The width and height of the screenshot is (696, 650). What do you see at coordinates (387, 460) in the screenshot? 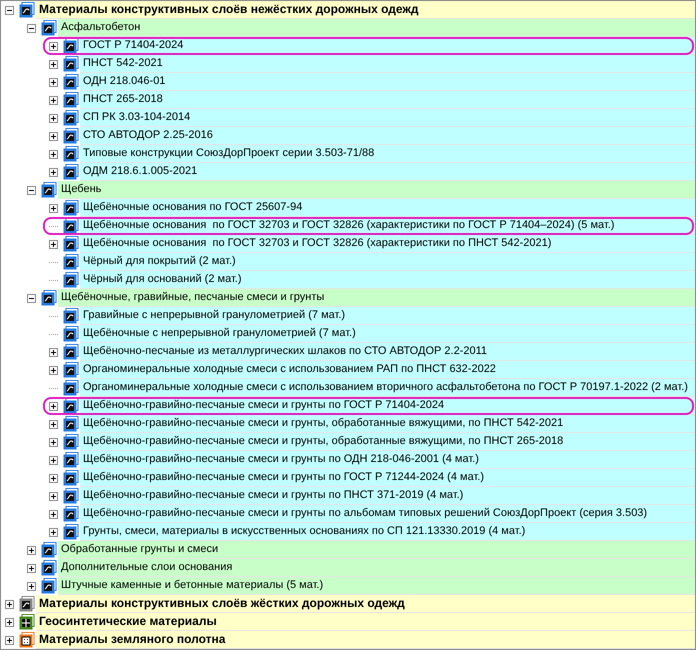
I see `tree-item: Щебёночно-гравийно-песчаные смеси и грунты по ОДН 218-046-2001 (4 мат.)` at bounding box center [387, 460].